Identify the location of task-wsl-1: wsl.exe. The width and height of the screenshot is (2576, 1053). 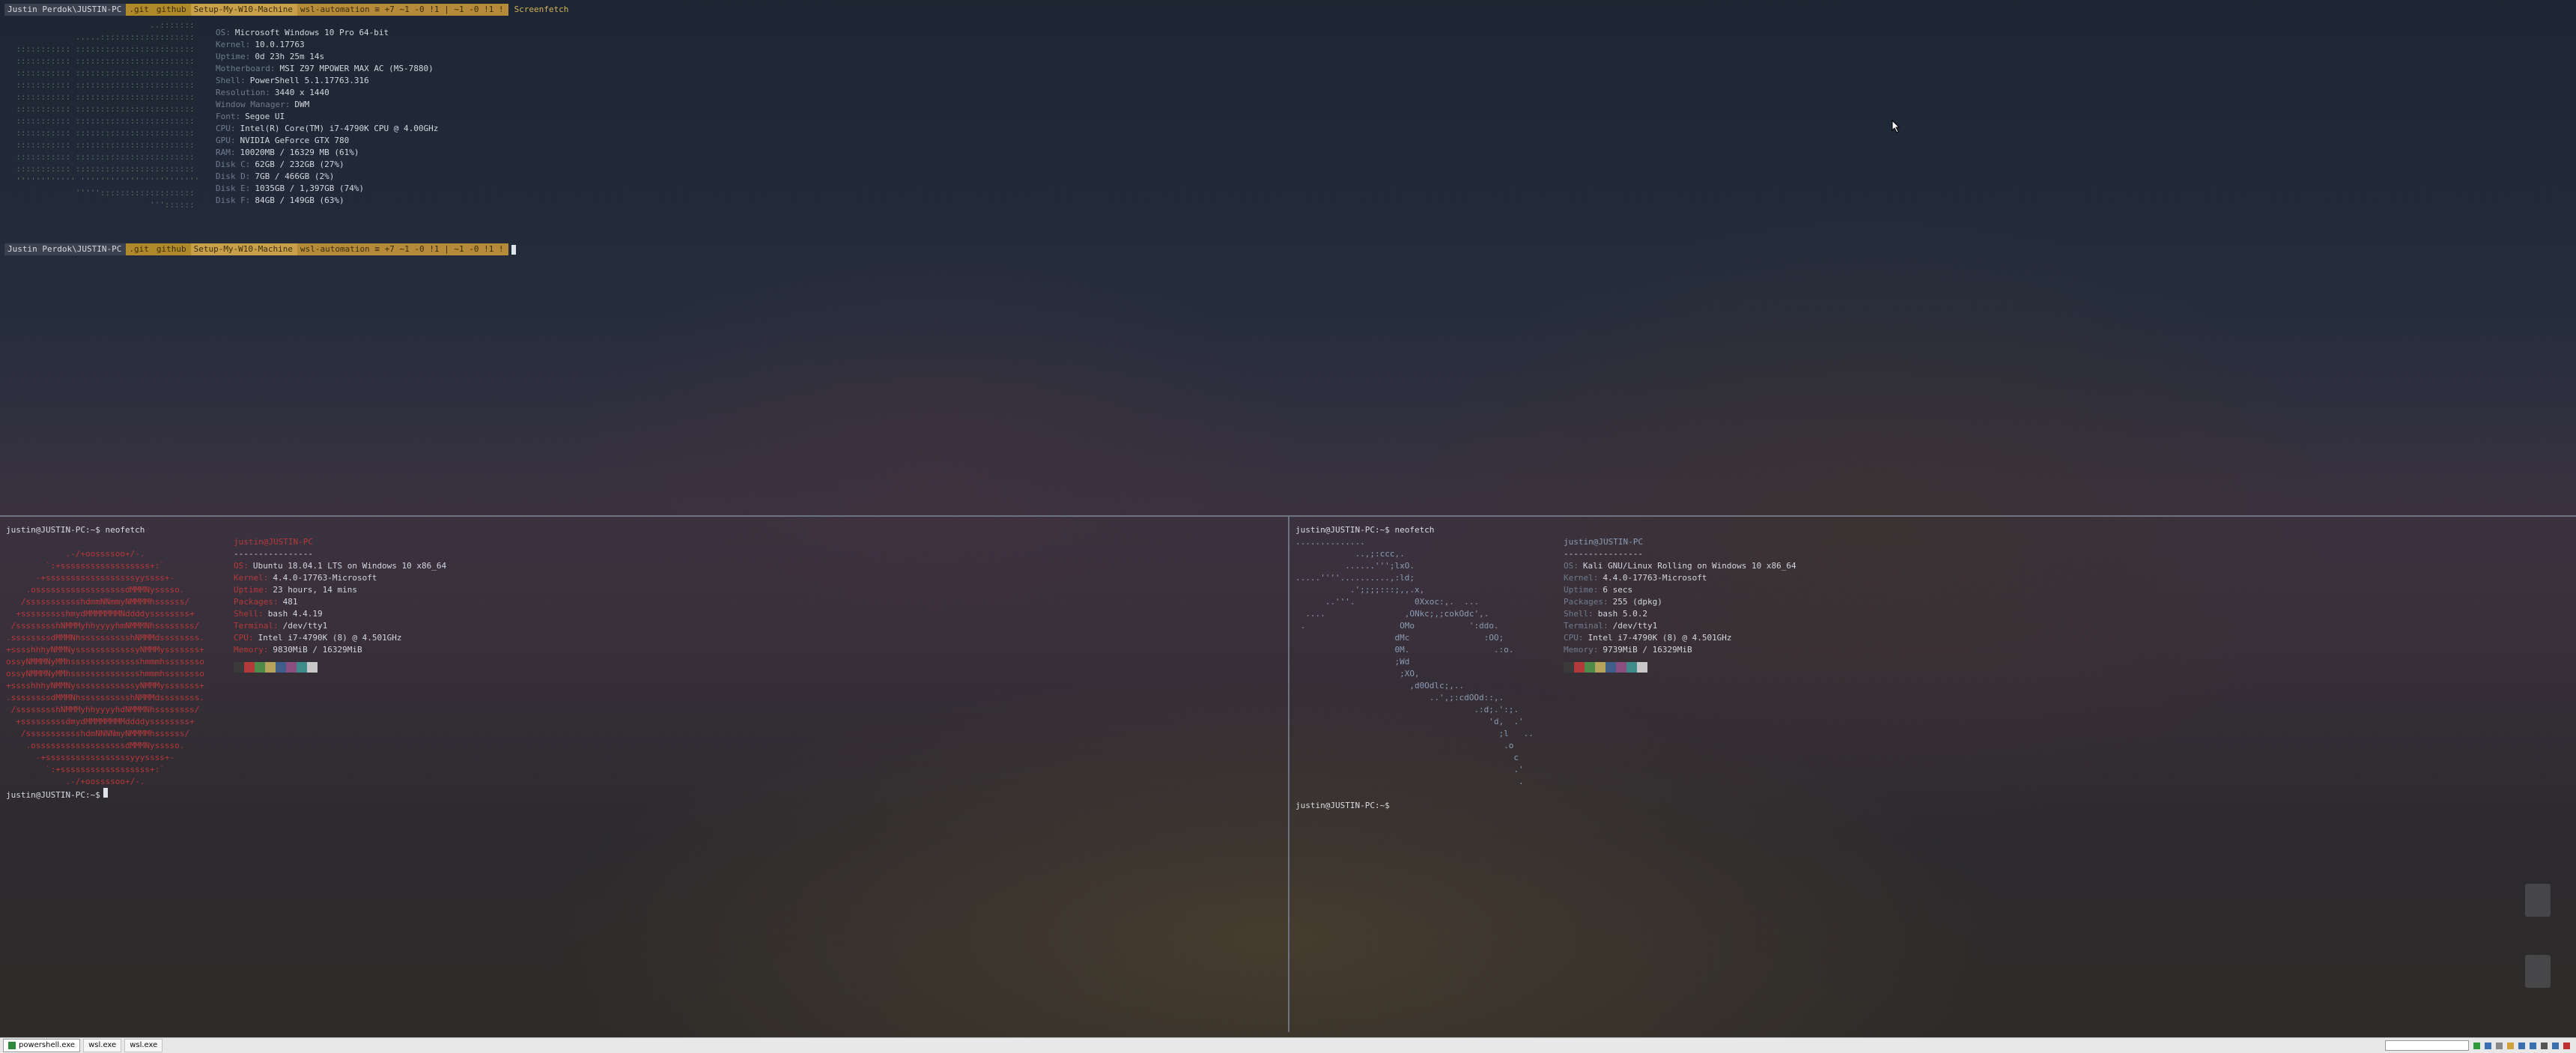
(102, 1045).